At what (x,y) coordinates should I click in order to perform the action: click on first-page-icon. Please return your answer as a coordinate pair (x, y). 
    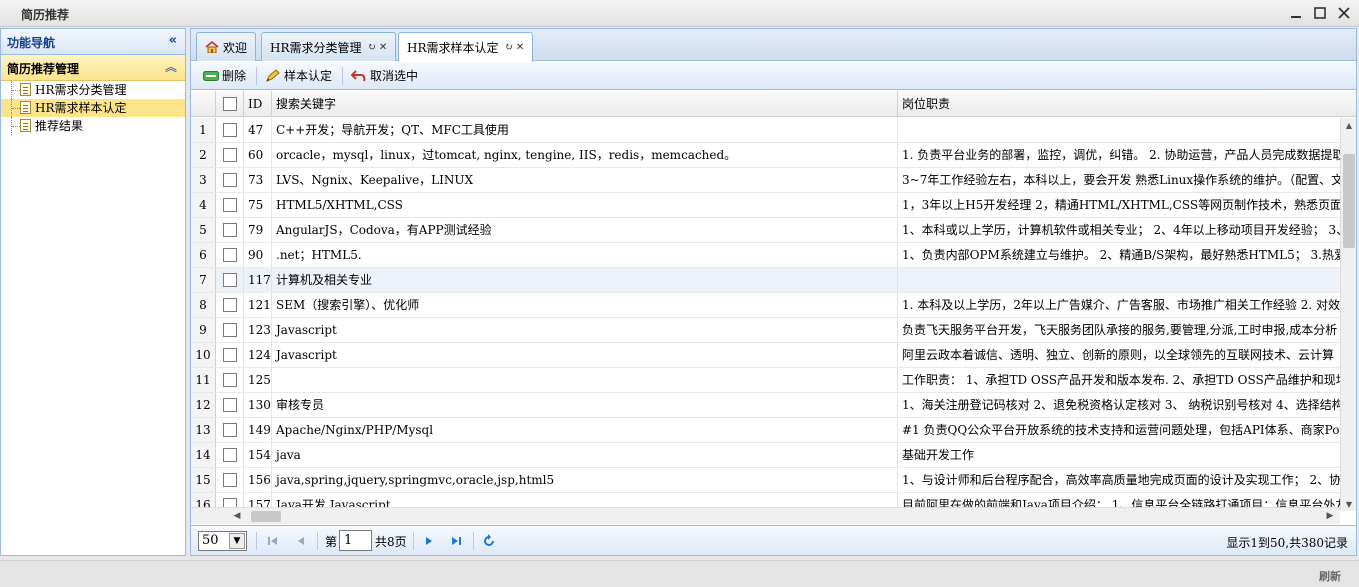
    Looking at the image, I should click on (273, 541).